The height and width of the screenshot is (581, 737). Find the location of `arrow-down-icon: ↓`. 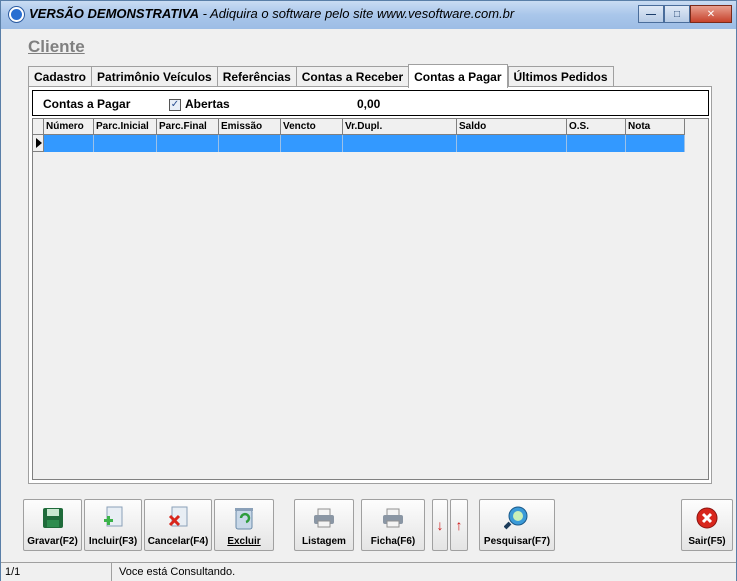

arrow-down-icon: ↓ is located at coordinates (440, 525).